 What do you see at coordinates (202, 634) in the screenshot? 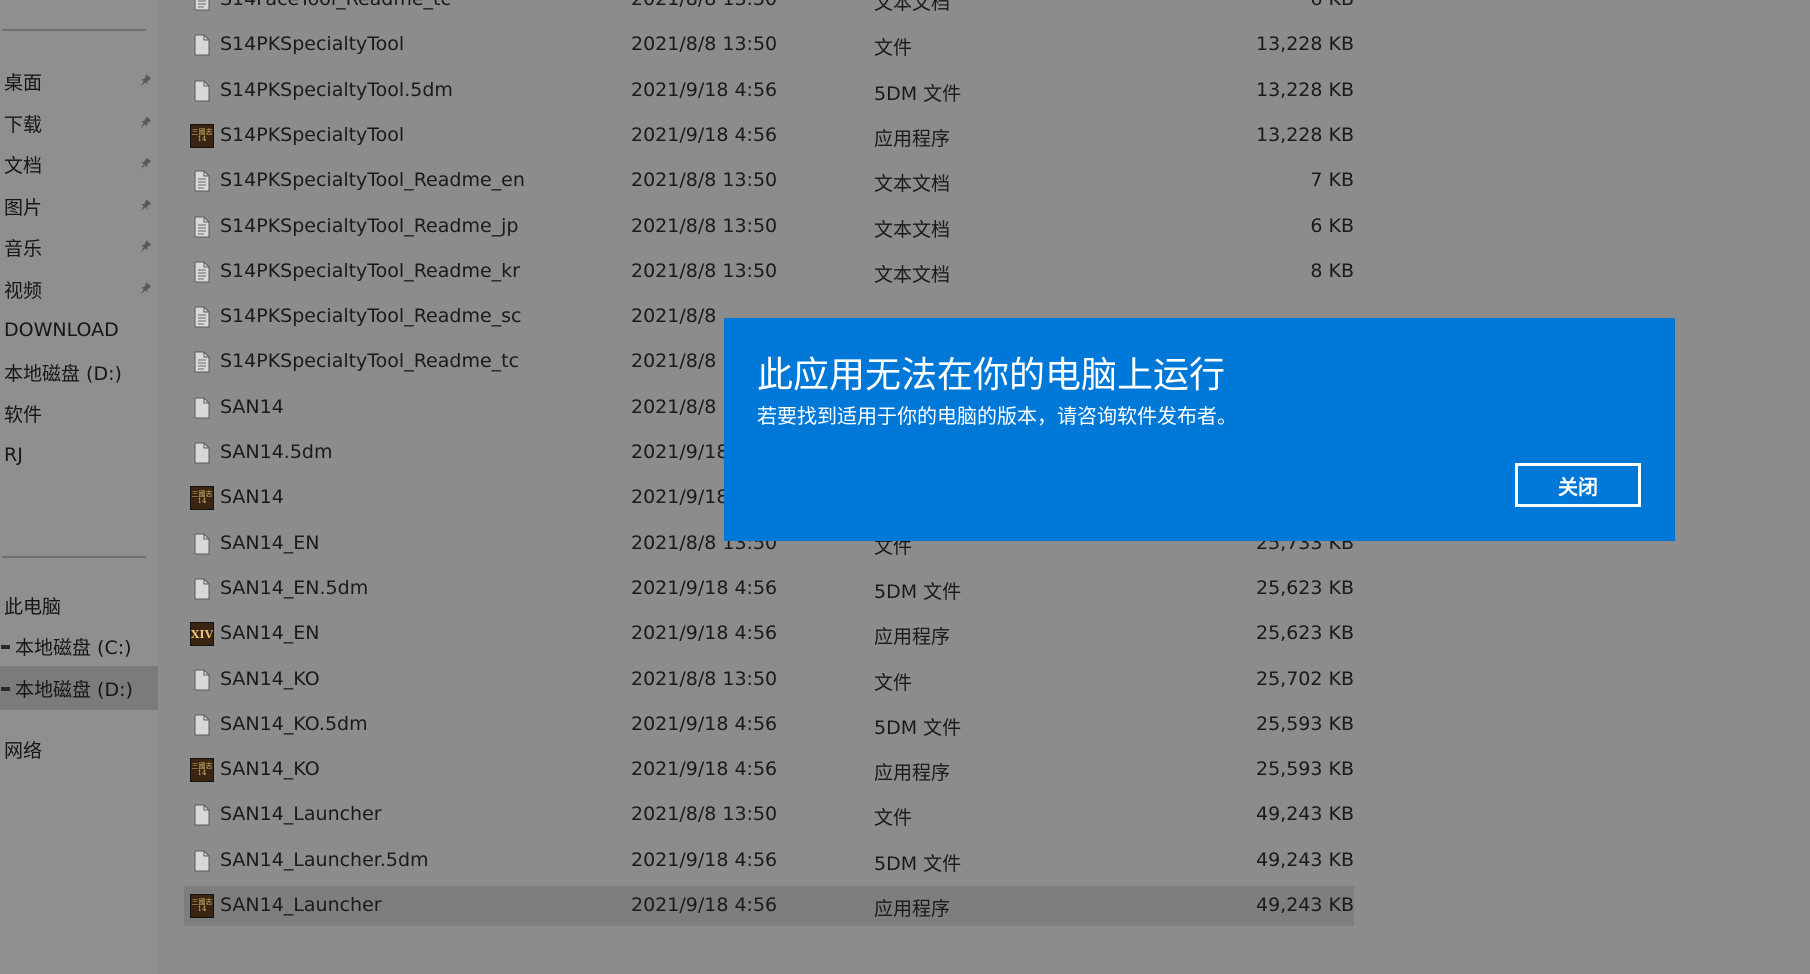
I see `app-icon: XIV` at bounding box center [202, 634].